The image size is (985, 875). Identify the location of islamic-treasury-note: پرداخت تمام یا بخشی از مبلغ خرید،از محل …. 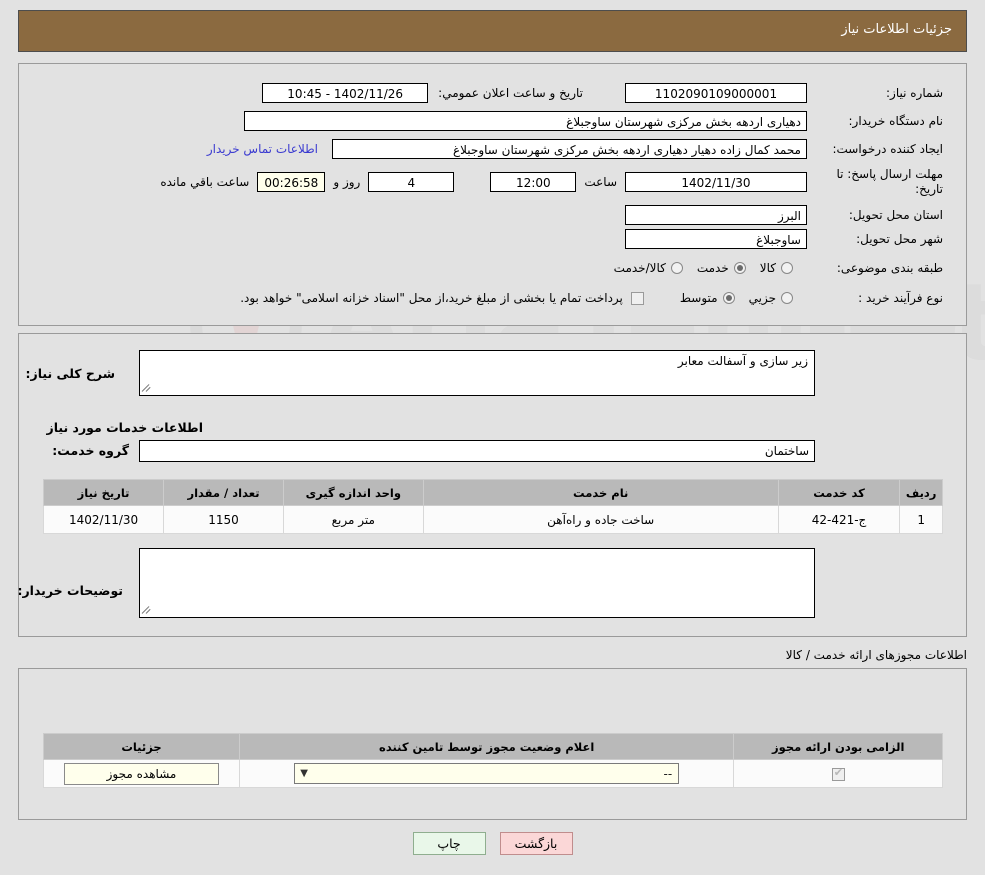
(431, 298).